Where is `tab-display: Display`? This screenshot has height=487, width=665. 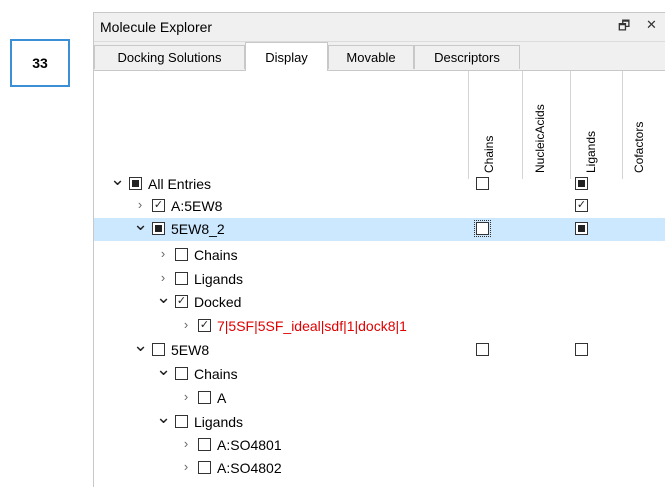 tab-display: Display is located at coordinates (286, 56).